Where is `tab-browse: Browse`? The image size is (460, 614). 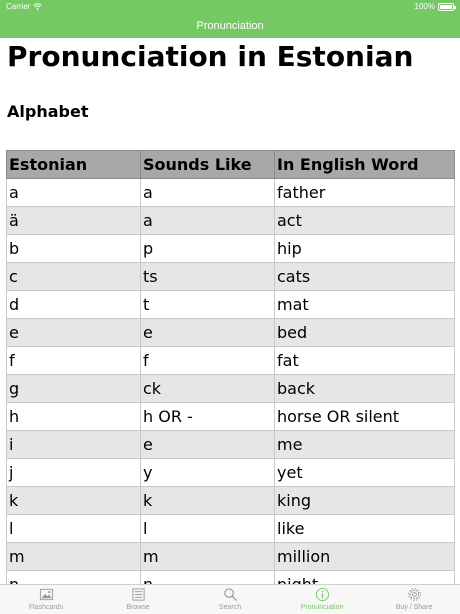 tab-browse: Browse is located at coordinates (138, 599).